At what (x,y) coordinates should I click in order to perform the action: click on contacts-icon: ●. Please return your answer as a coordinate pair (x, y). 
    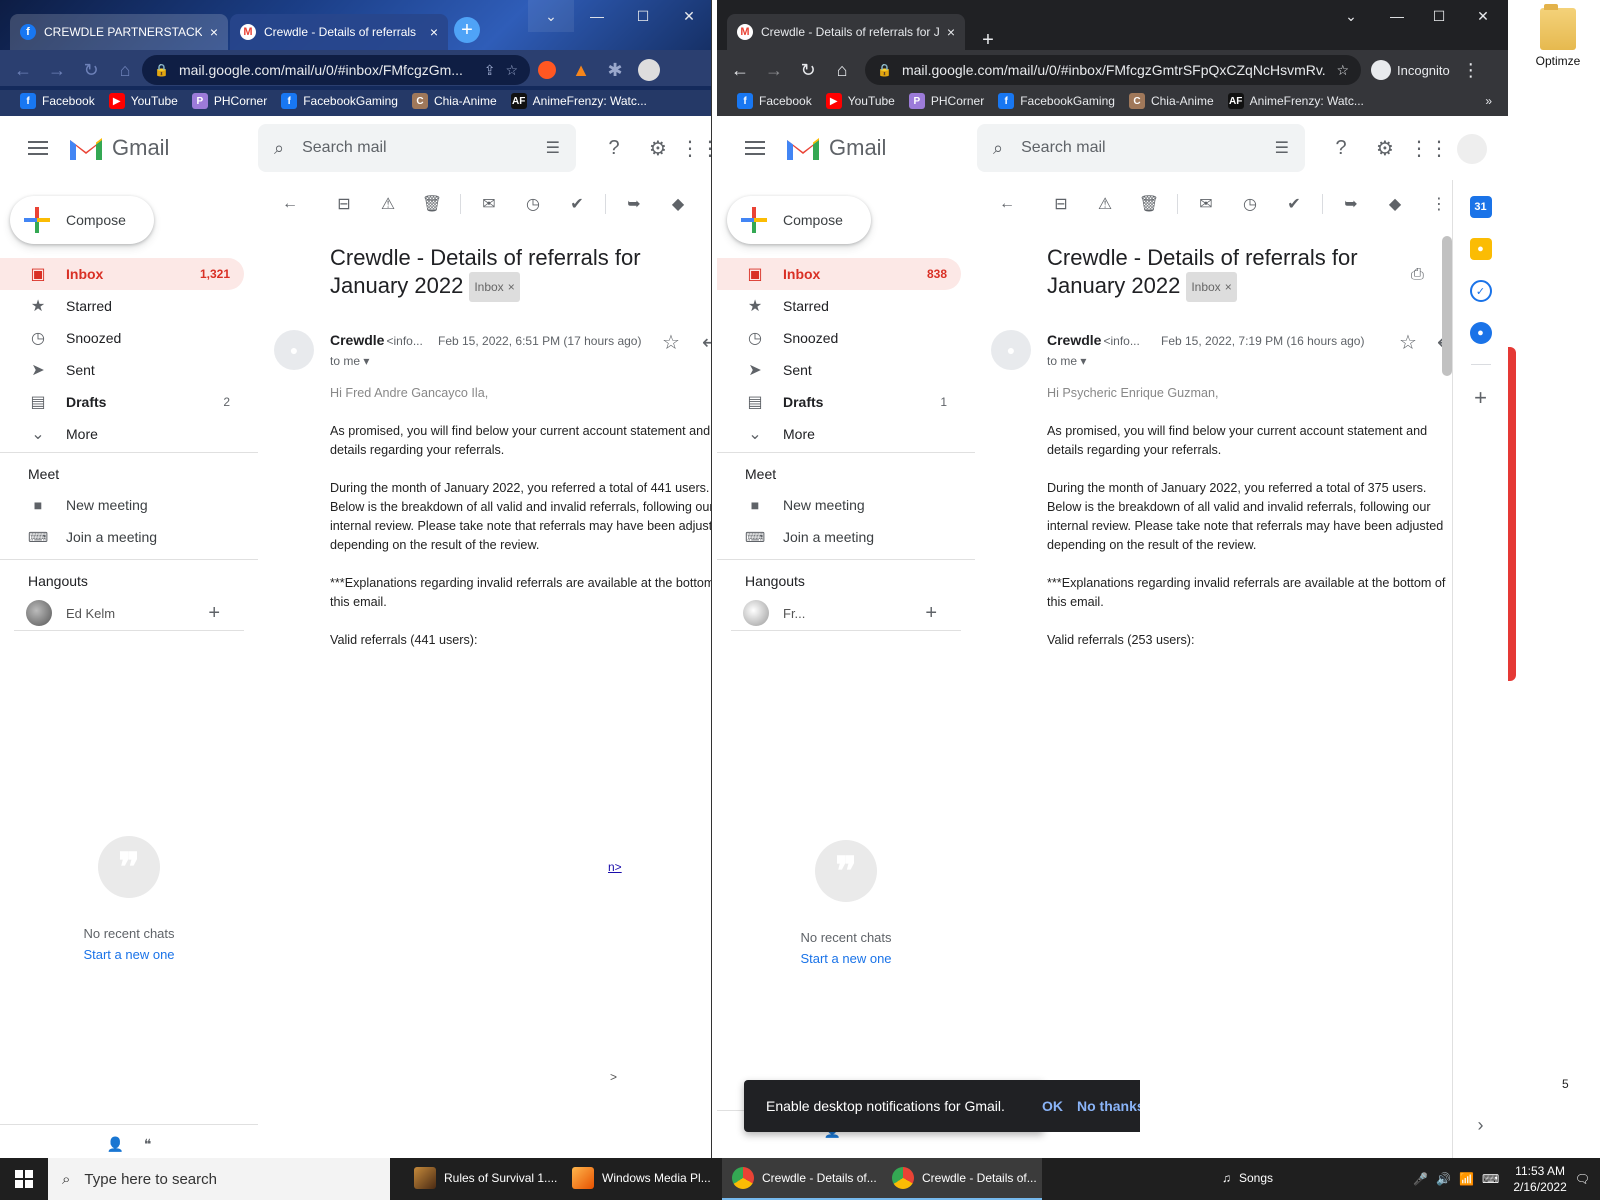
    Looking at the image, I should click on (1480, 333).